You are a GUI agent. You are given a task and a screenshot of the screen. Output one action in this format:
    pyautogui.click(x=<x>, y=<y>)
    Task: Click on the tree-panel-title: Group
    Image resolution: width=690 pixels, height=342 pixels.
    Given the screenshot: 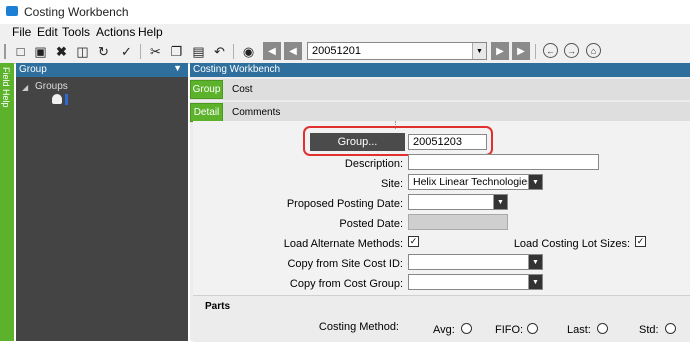 What is the action you would take?
    pyautogui.click(x=33, y=69)
    